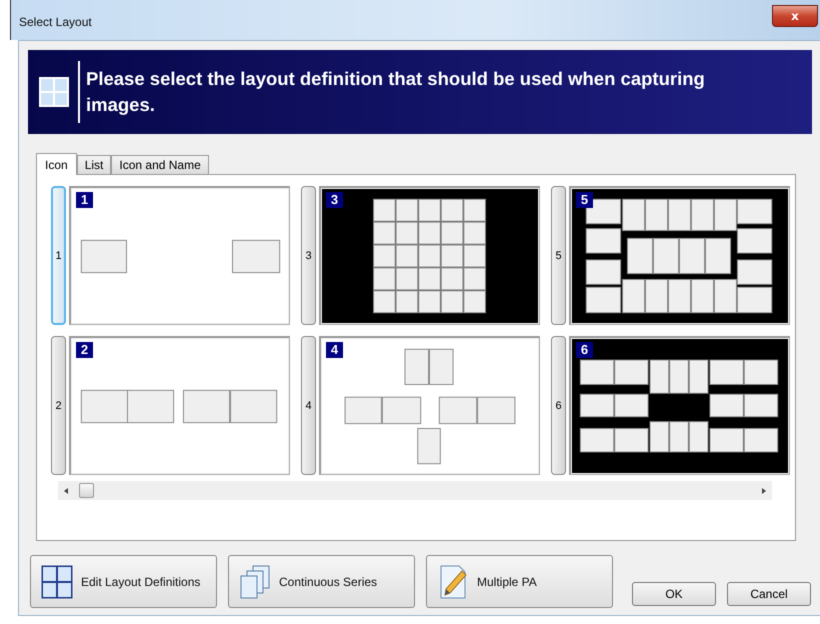 The width and height of the screenshot is (820, 624). What do you see at coordinates (58, 255) in the screenshot?
I see `layout-tab: 1` at bounding box center [58, 255].